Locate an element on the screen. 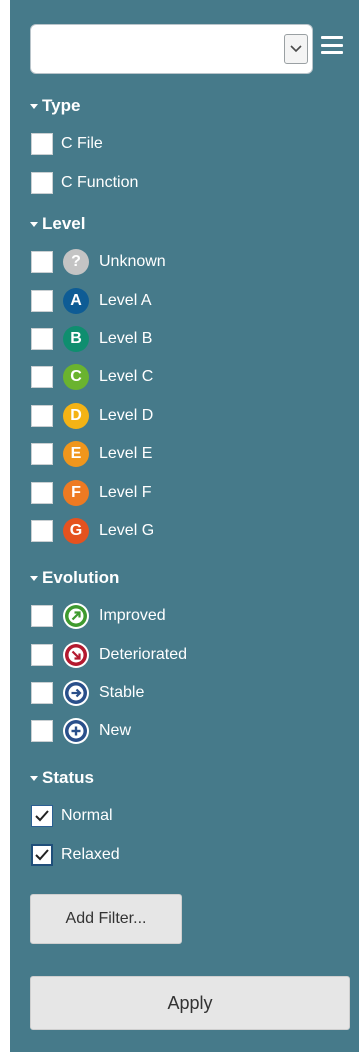 This screenshot has width=359, height=1052. section-type-title: Type is located at coordinates (184, 106).